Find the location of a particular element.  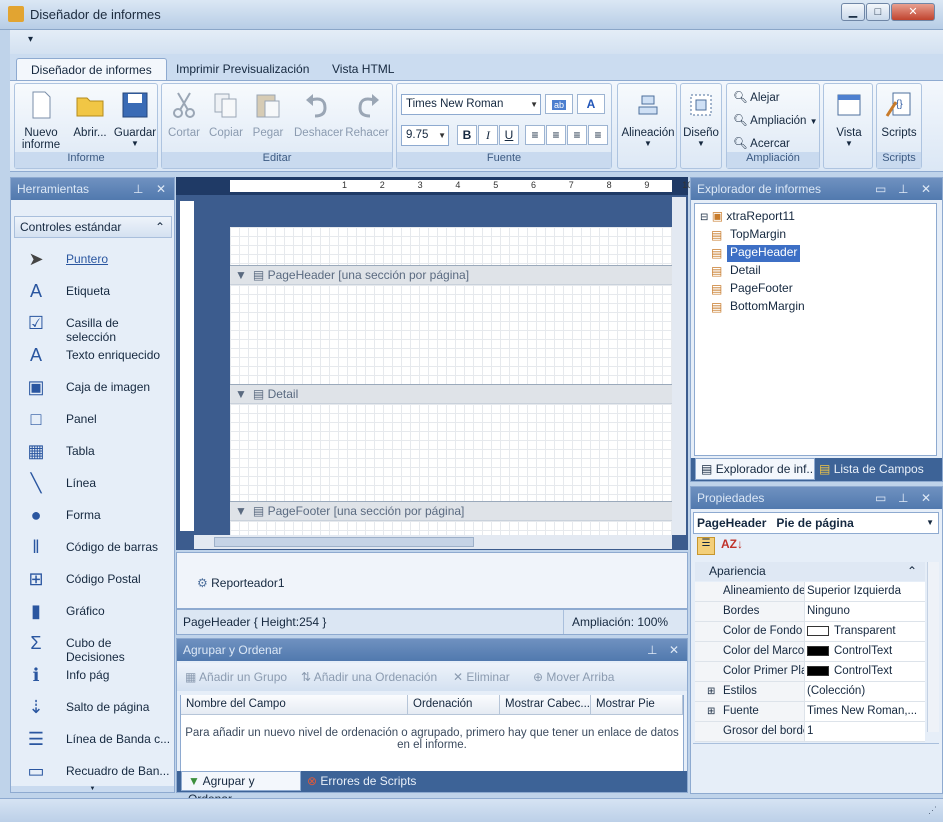

justify-button: ≡ is located at coordinates (598, 135).